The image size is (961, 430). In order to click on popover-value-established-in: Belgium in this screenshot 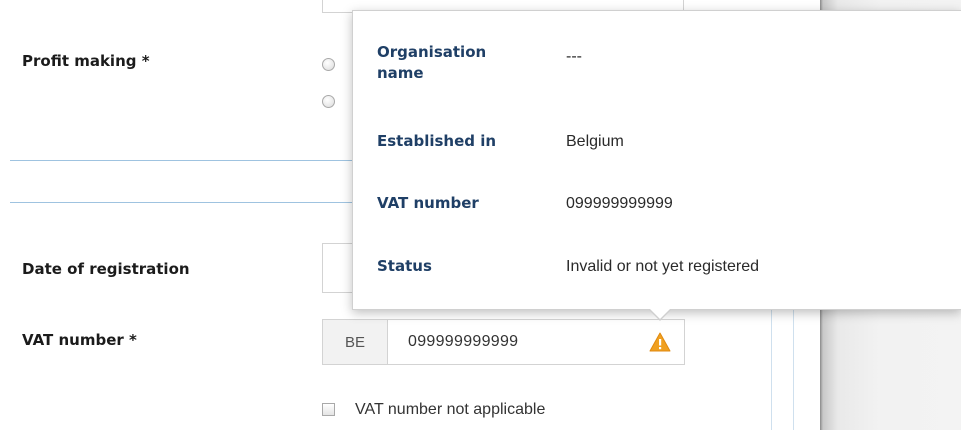, I will do `click(595, 141)`.